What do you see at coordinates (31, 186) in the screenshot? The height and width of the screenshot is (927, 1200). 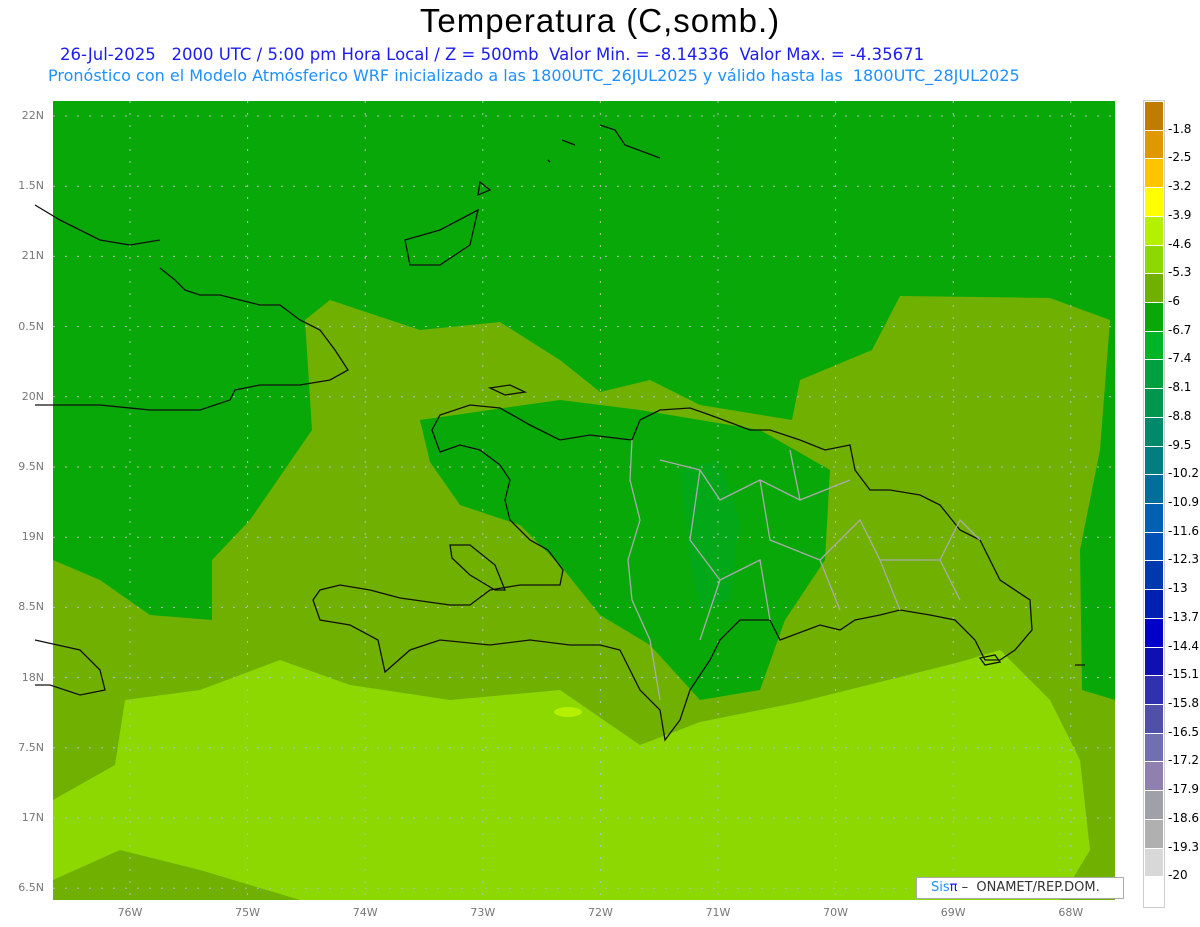 I see `lat-label: 1.5N` at bounding box center [31, 186].